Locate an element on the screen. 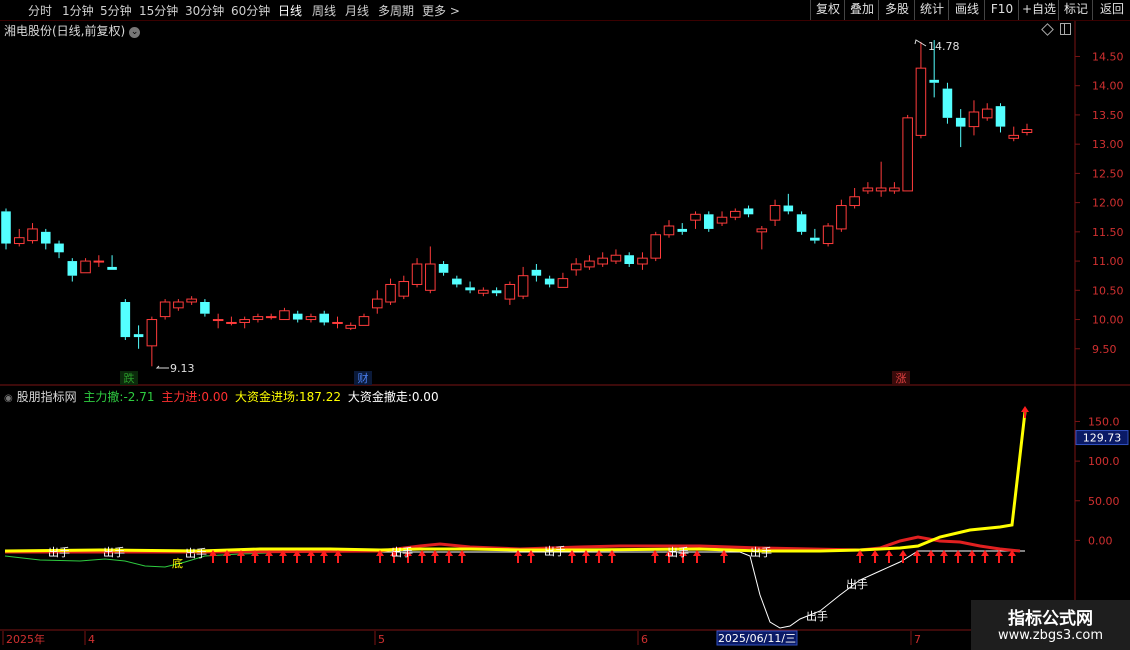  settings-icon: ◉ is located at coordinates (8, 398).